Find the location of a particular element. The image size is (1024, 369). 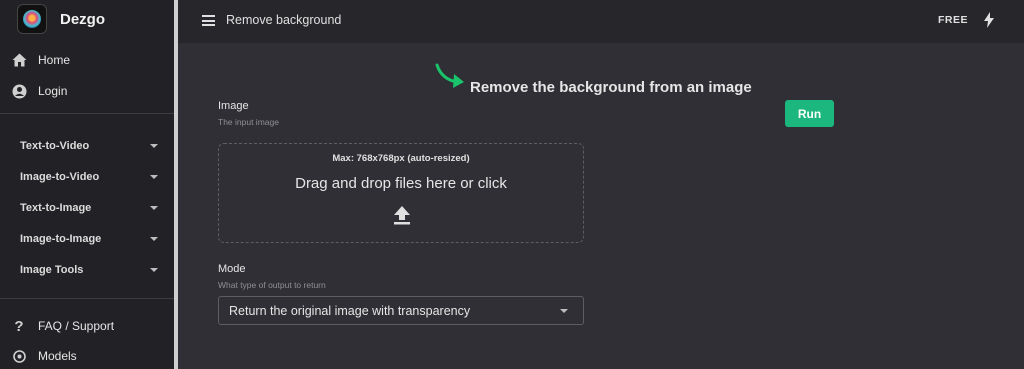

sidebar-group-image-to-image: Image-to-Image is located at coordinates (89, 239).